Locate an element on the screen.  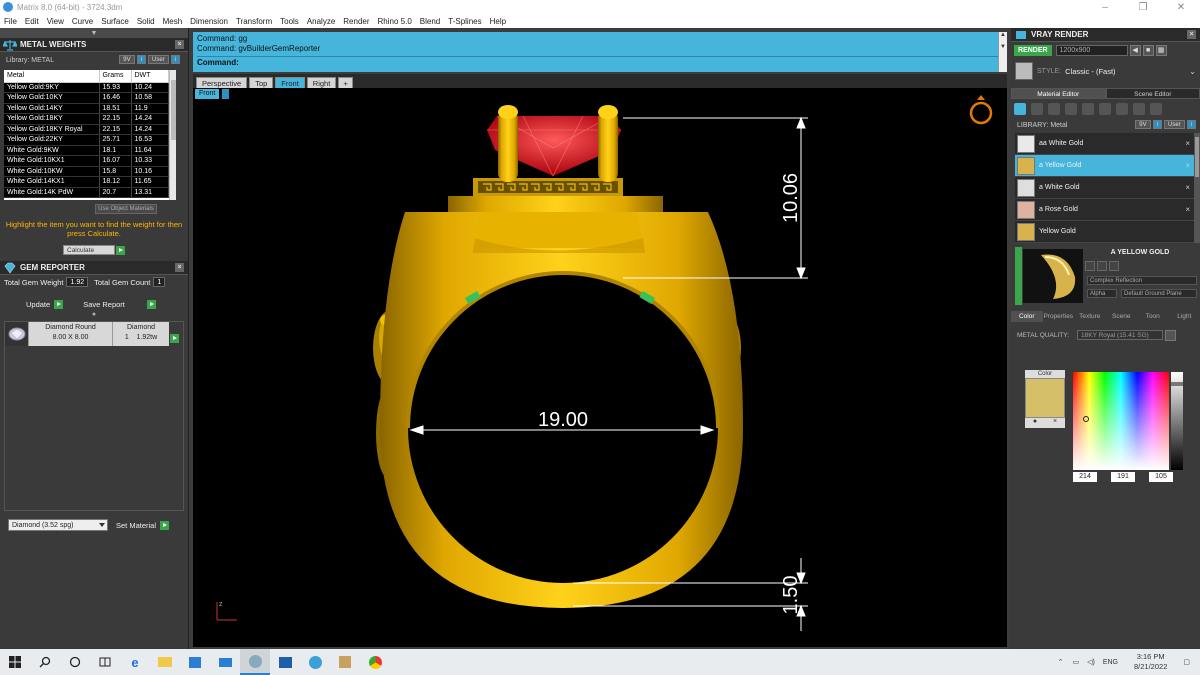
grid-icon: ▦ is located at coordinates (1161, 50).